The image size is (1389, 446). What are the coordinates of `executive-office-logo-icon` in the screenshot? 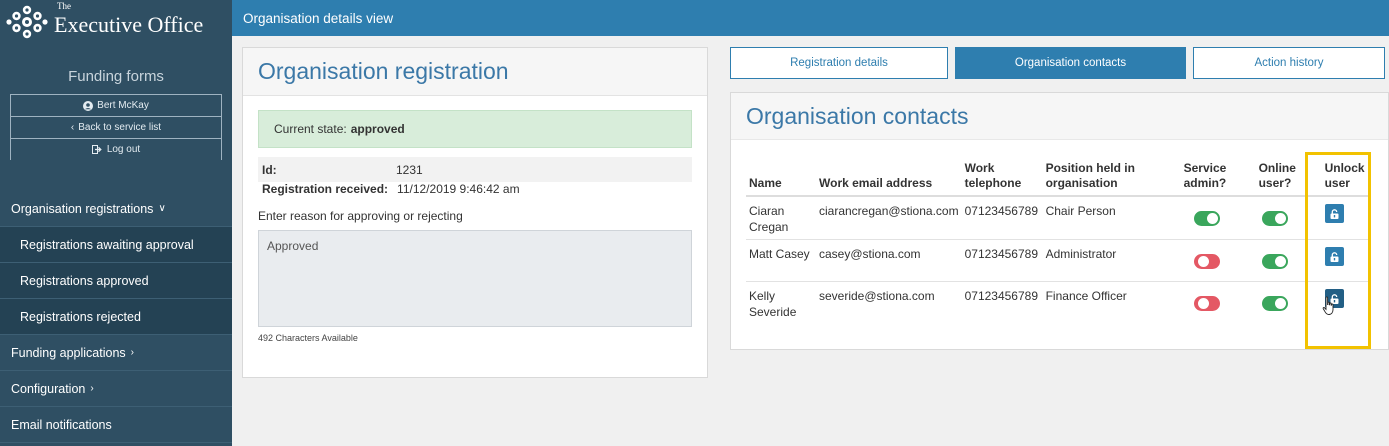 It's located at (27, 22).